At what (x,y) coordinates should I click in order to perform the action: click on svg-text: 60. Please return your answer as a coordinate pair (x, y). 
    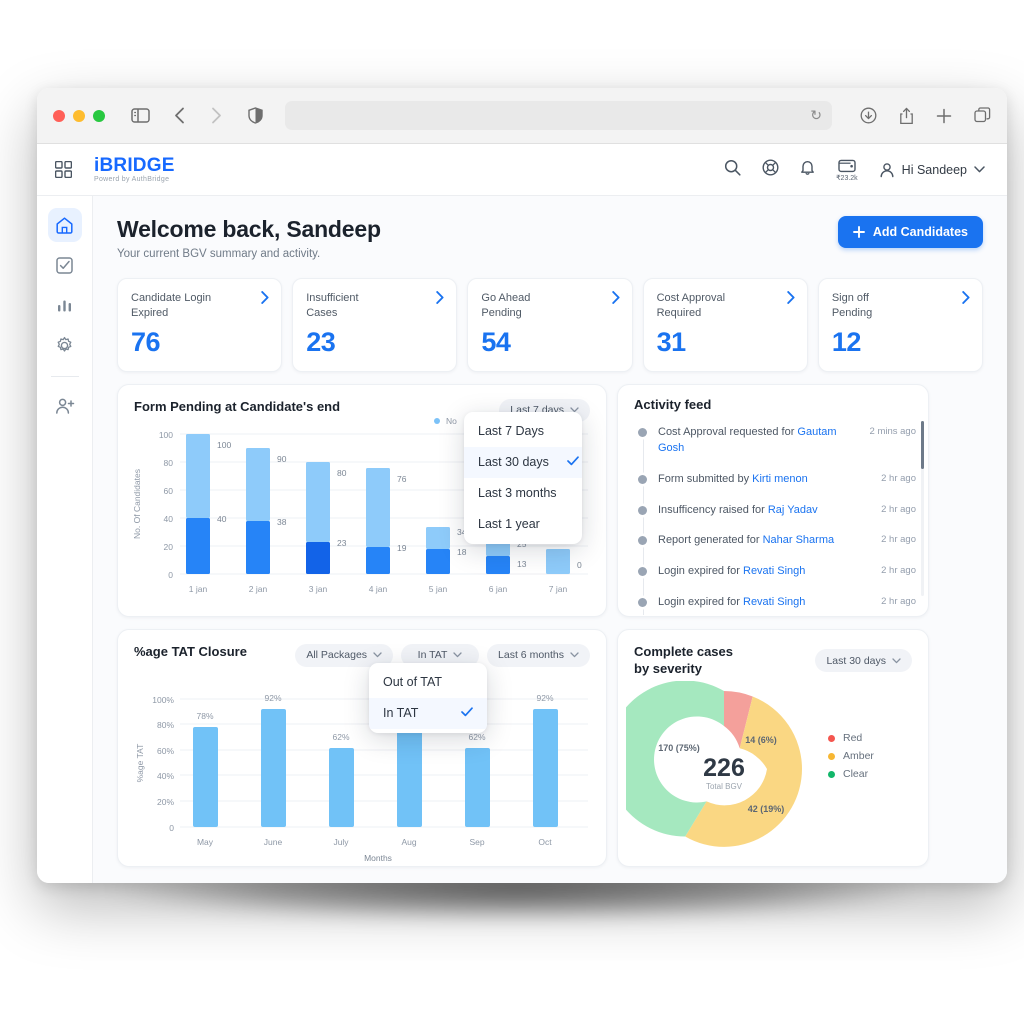
    Looking at the image, I should click on (169, 491).